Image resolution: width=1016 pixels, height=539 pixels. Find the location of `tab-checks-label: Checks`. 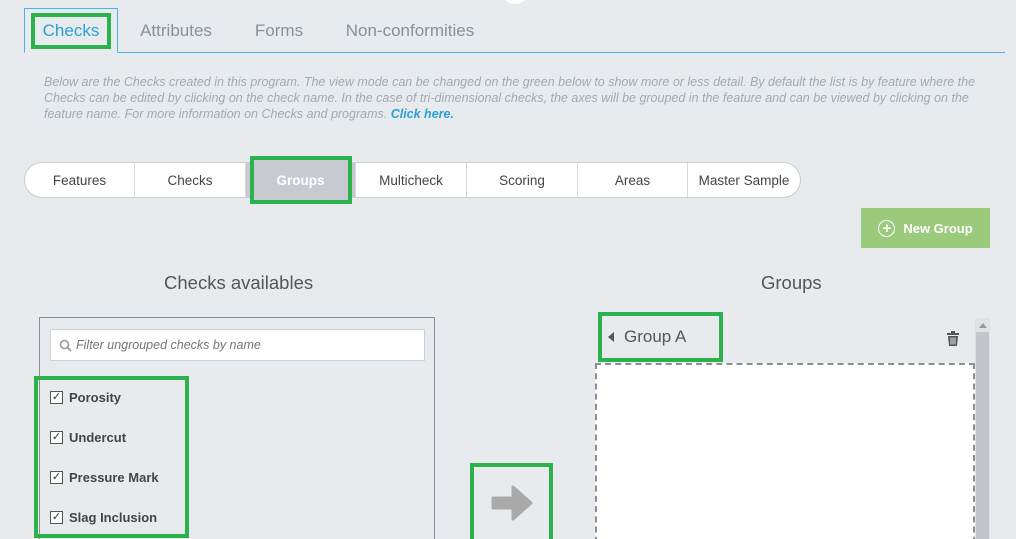

tab-checks-label: Checks is located at coordinates (71, 30).